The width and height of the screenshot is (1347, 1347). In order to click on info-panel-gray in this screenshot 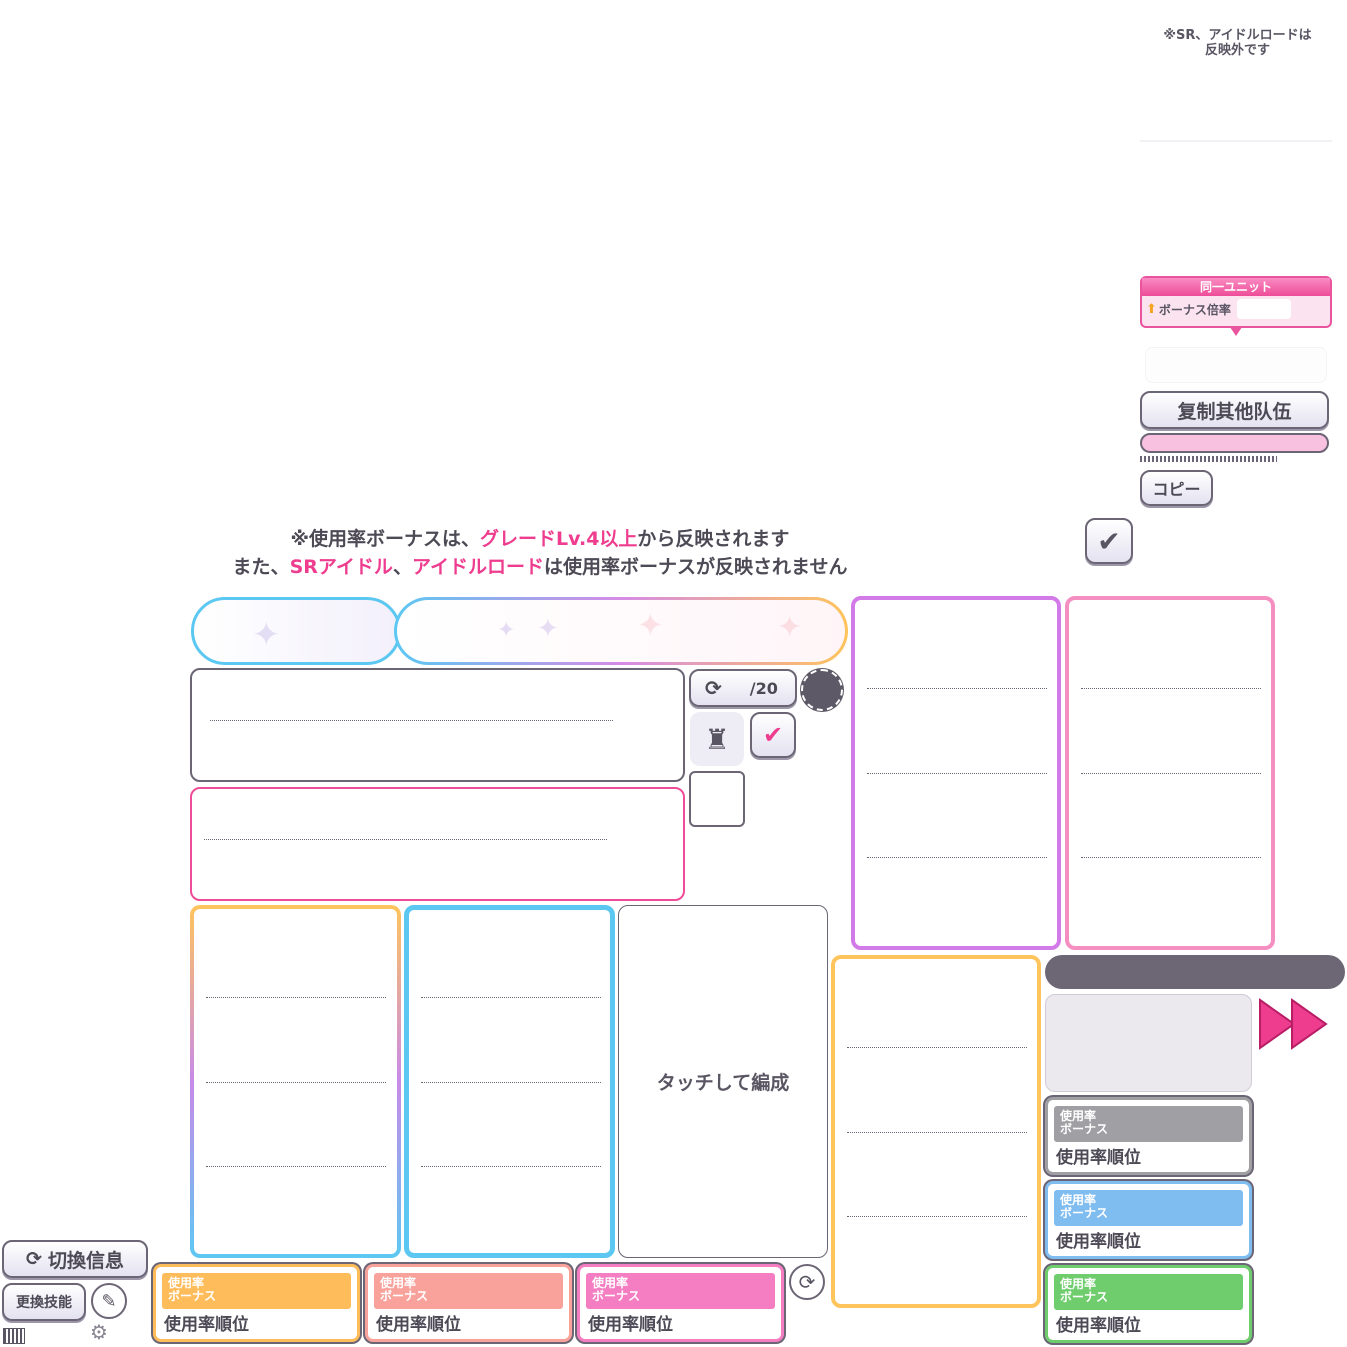, I will do `click(437, 725)`.